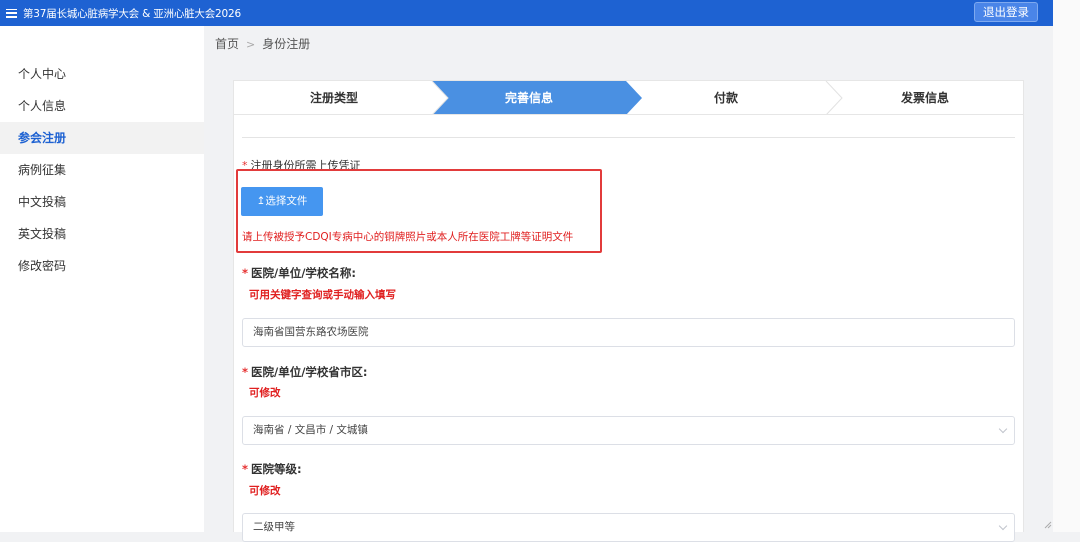 Image resolution: width=1080 pixels, height=542 pixels. I want to click on hospital-name-input: 海南省国营东路农场医院, so click(628, 332).